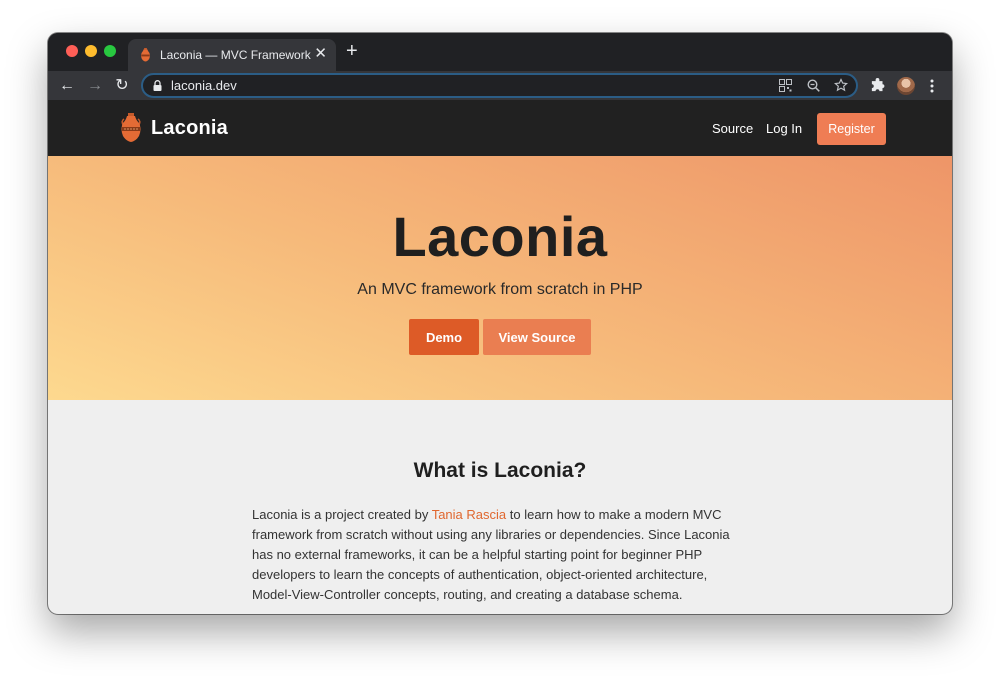 The height and width of the screenshot is (678, 1000). What do you see at coordinates (189, 127) in the screenshot?
I see `brand-name: Laconia` at bounding box center [189, 127].